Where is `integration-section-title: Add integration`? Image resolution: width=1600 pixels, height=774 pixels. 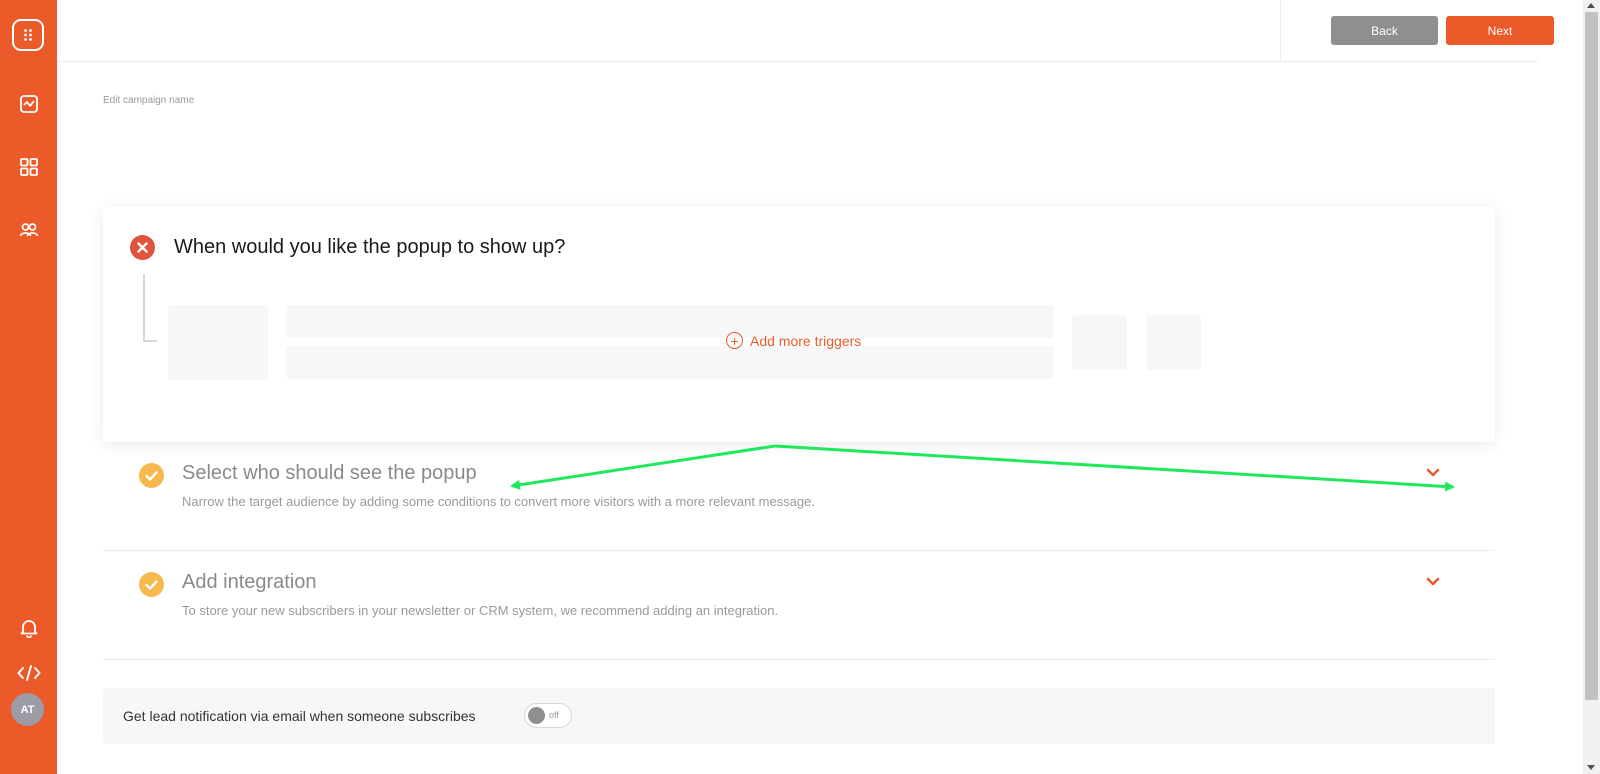 integration-section-title: Add integration is located at coordinates (249, 582).